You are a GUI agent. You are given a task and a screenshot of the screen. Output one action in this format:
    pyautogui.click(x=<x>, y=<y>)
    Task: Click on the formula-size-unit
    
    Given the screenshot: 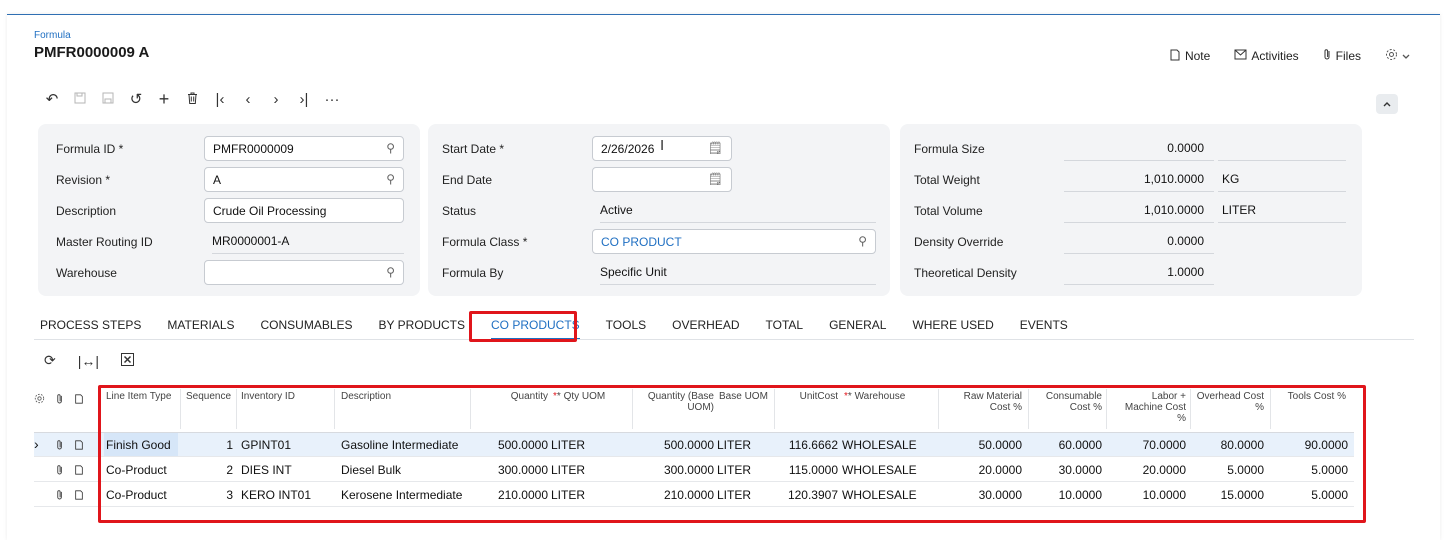 What is the action you would take?
    pyautogui.click(x=1282, y=148)
    